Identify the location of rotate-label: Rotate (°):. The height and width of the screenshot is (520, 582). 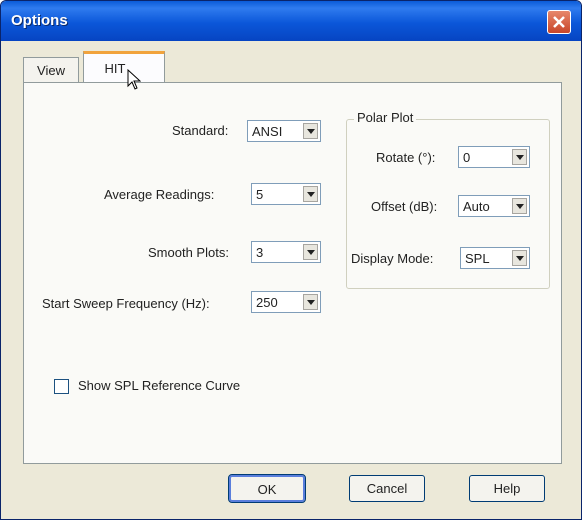
(406, 157).